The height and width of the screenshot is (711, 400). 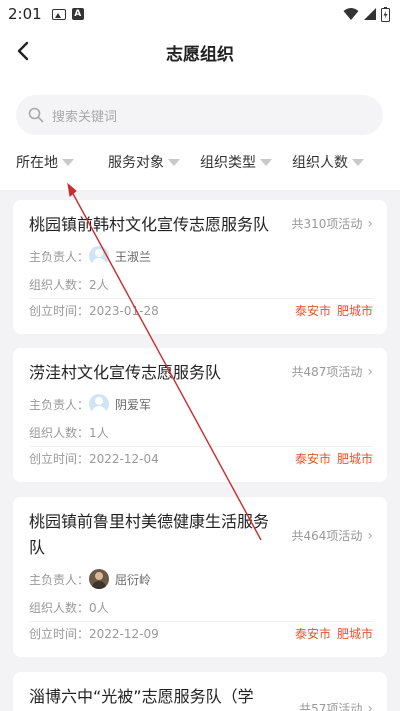 I want to click on activity-count-link: 共464项活动 ›, so click(x=332, y=535).